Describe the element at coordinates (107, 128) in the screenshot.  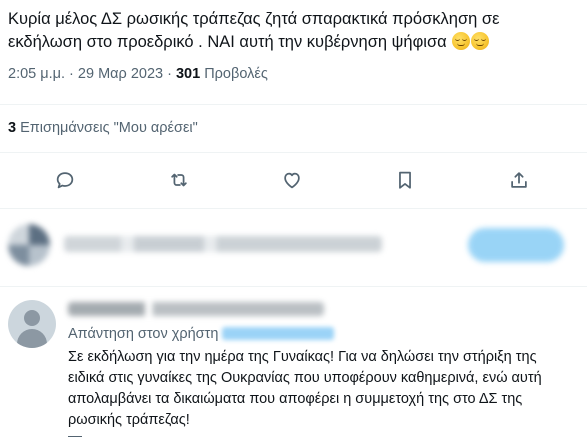
I see `likes-label: Επισημάνσεις "Μου αρέσει"` at that location.